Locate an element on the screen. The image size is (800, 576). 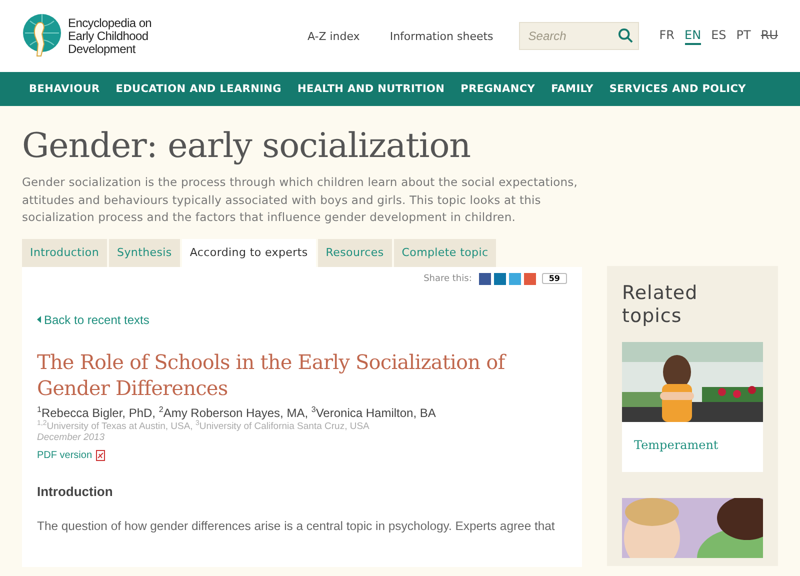
globe-child-logo-icon is located at coordinates (42, 36).